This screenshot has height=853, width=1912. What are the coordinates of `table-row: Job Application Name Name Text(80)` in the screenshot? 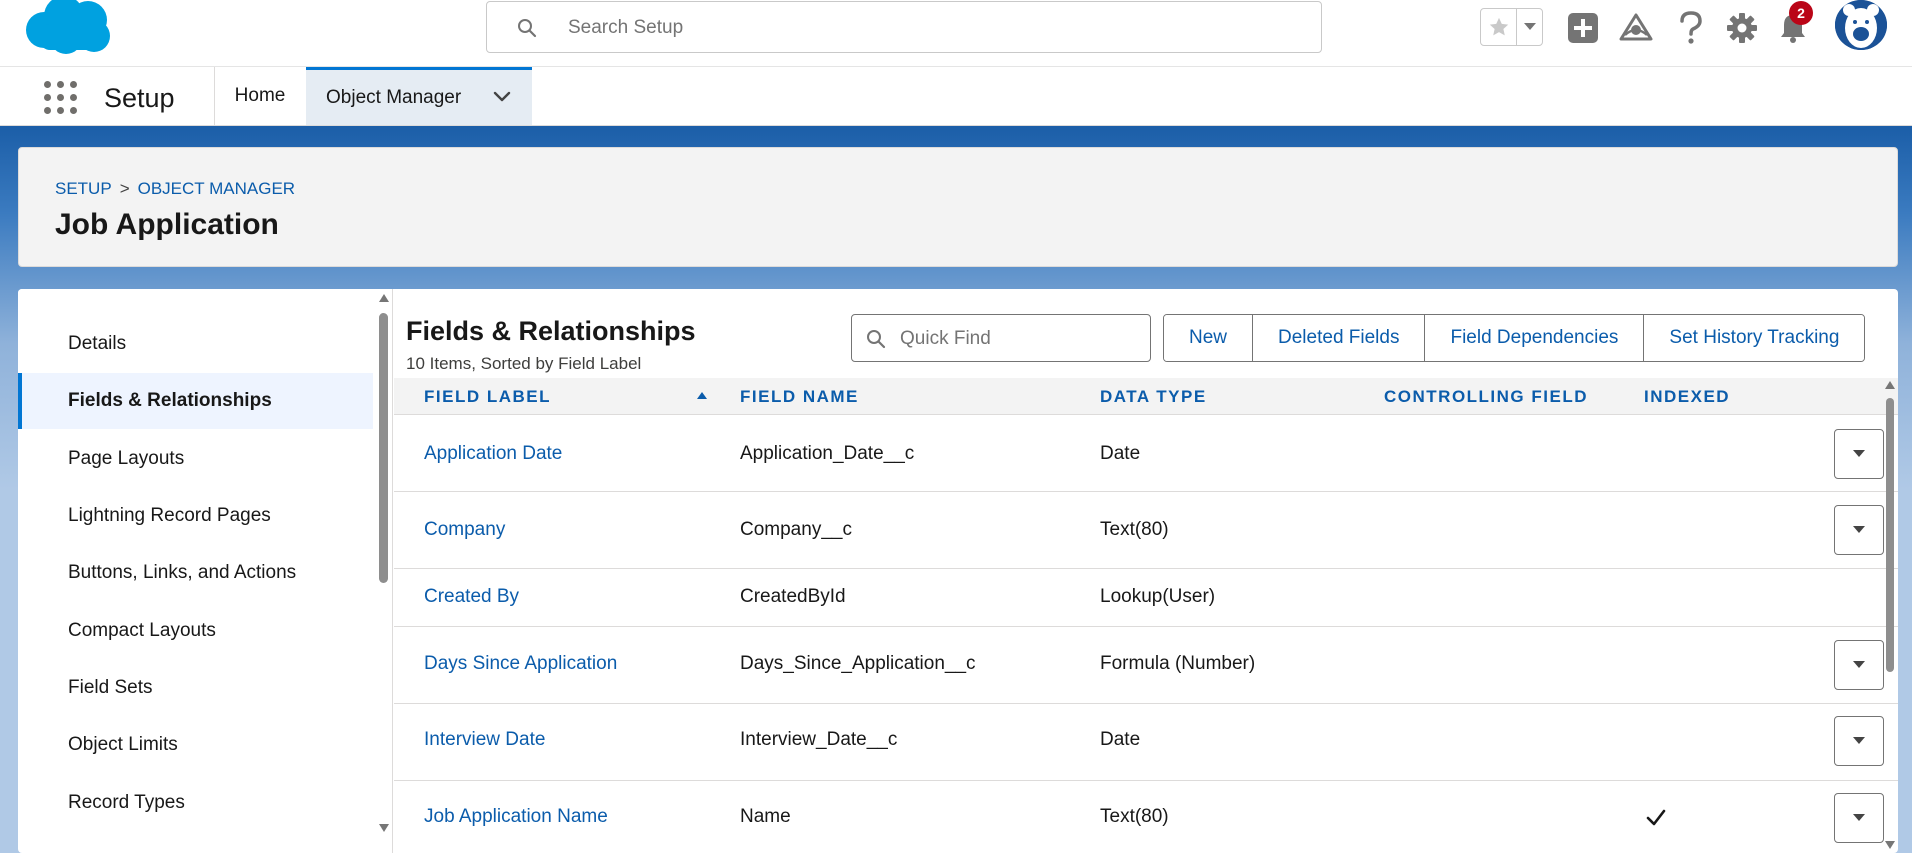 It's located at (1146, 817).